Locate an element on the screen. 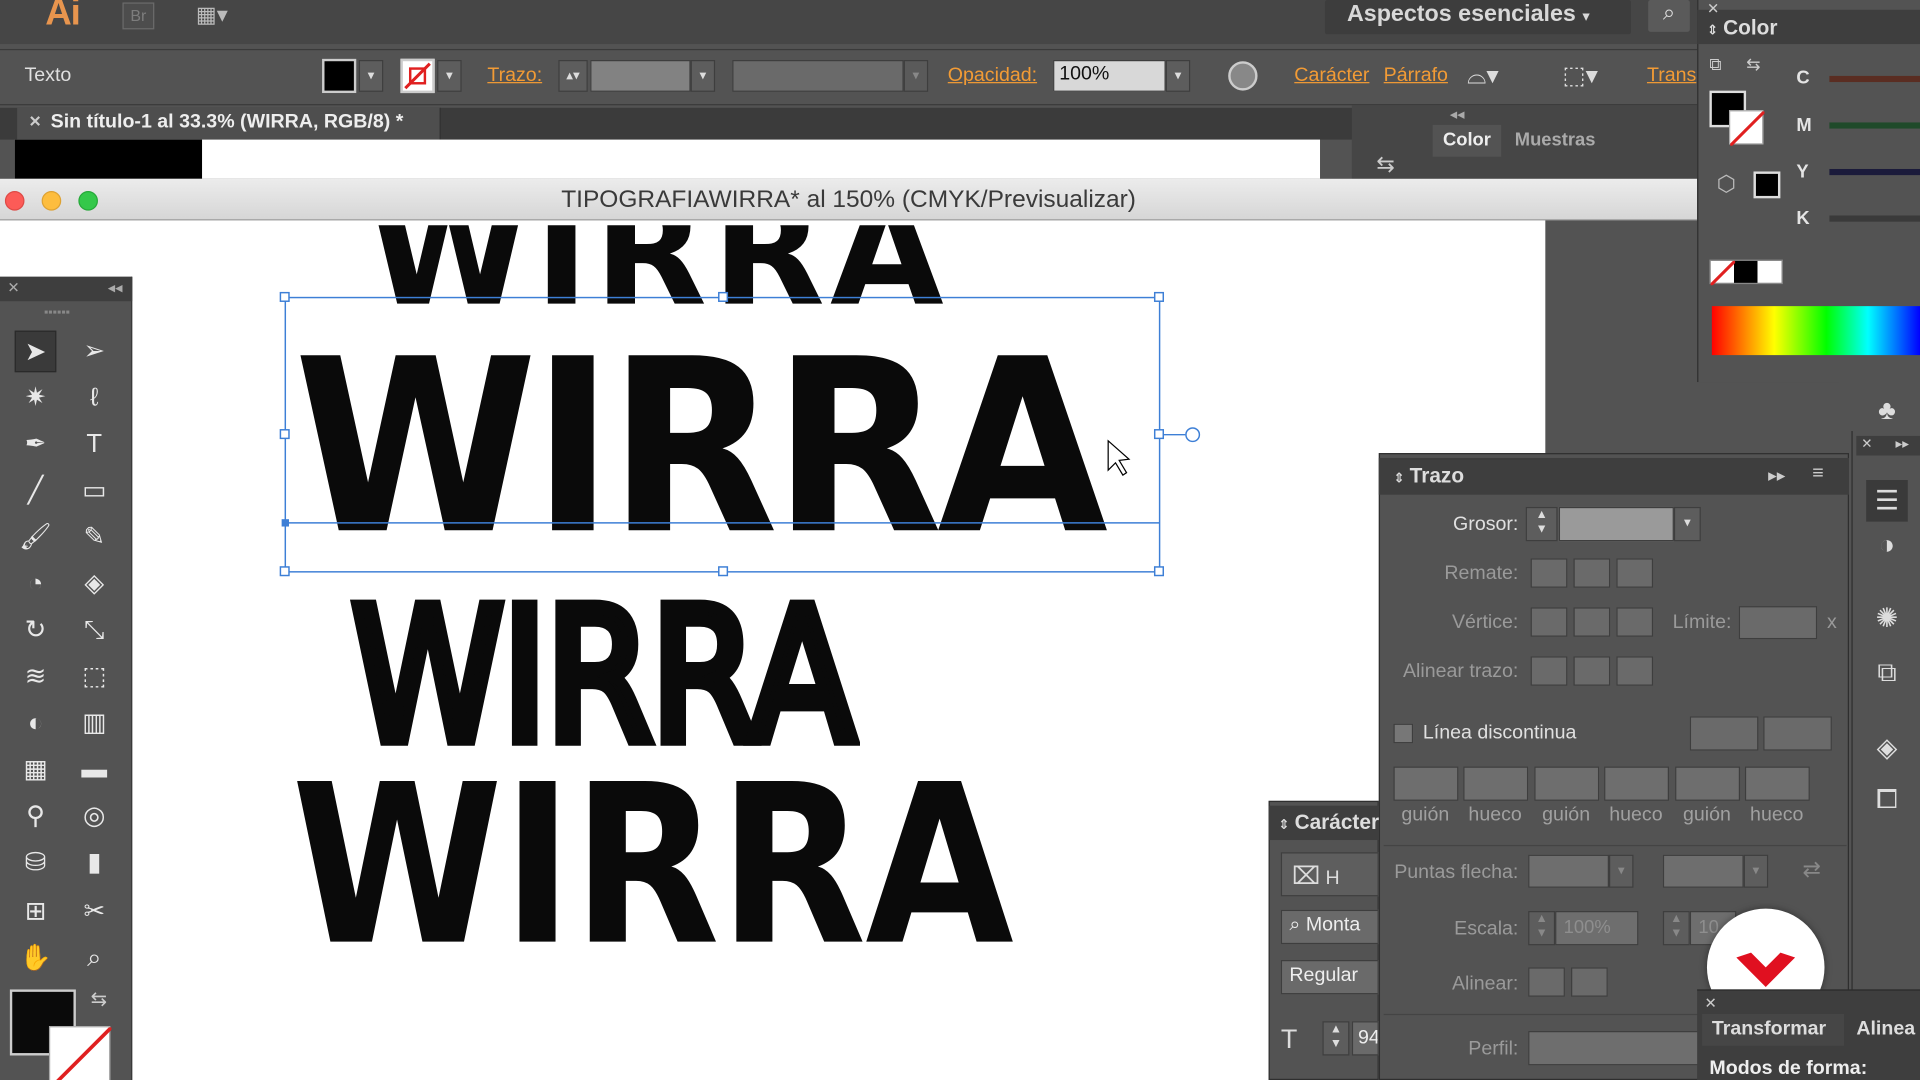 This screenshot has width=1920, height=1080. direct-selection-tool-icon: ➢ is located at coordinates (94, 352).